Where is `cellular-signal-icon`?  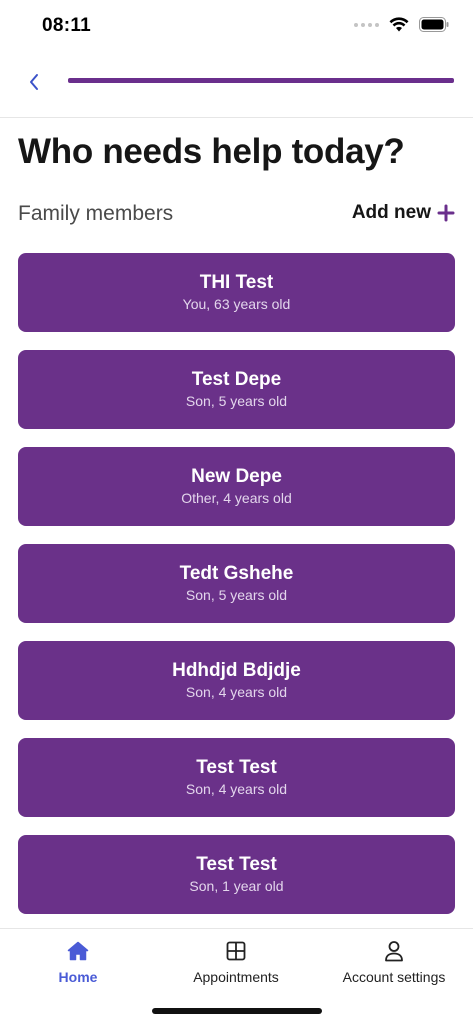
cellular-signal-icon is located at coordinates (366, 24).